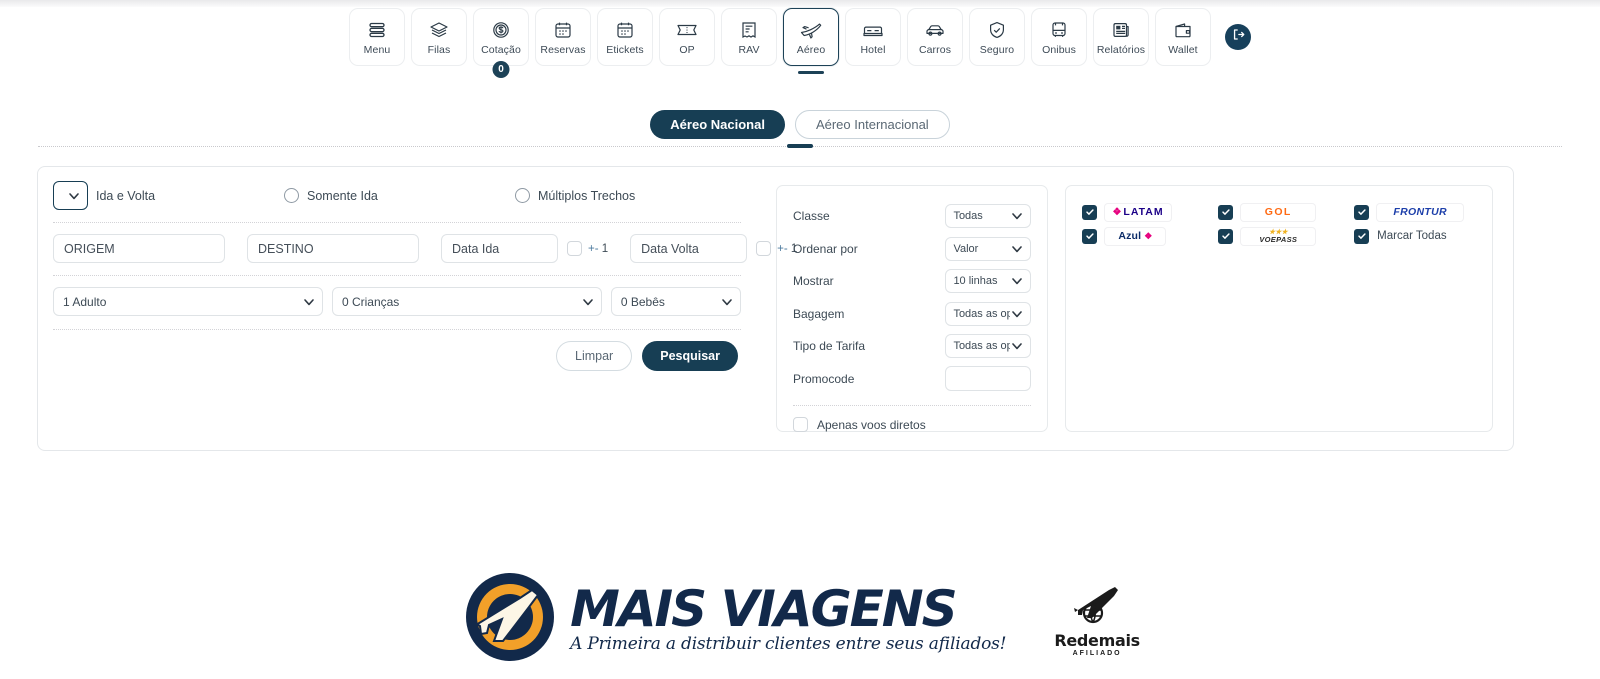  I want to click on toolbar-item-cotacao: Cotação 0, so click(501, 43).